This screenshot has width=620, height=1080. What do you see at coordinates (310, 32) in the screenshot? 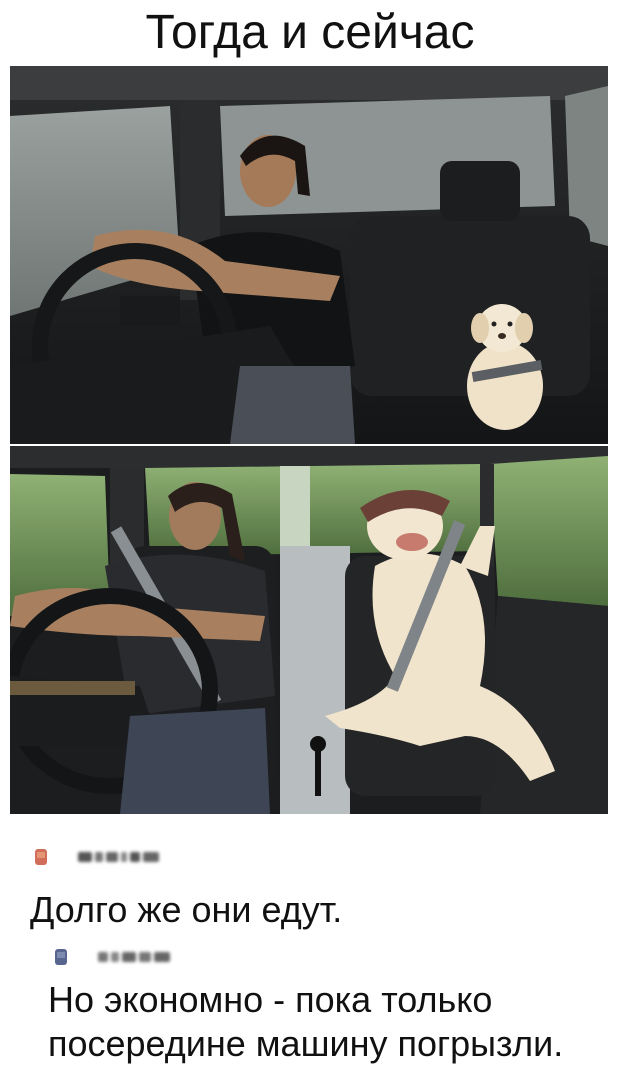
I see `page-title: Тогда и сейчас` at bounding box center [310, 32].